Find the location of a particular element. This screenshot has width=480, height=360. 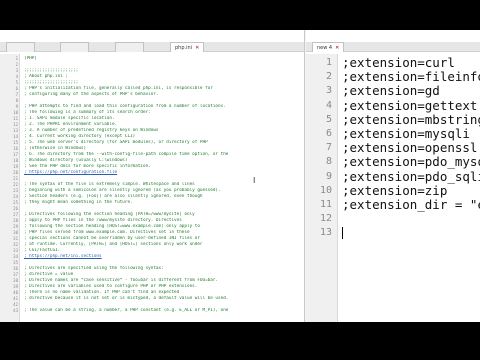

line-number: 16 is located at coordinates (15, 148).